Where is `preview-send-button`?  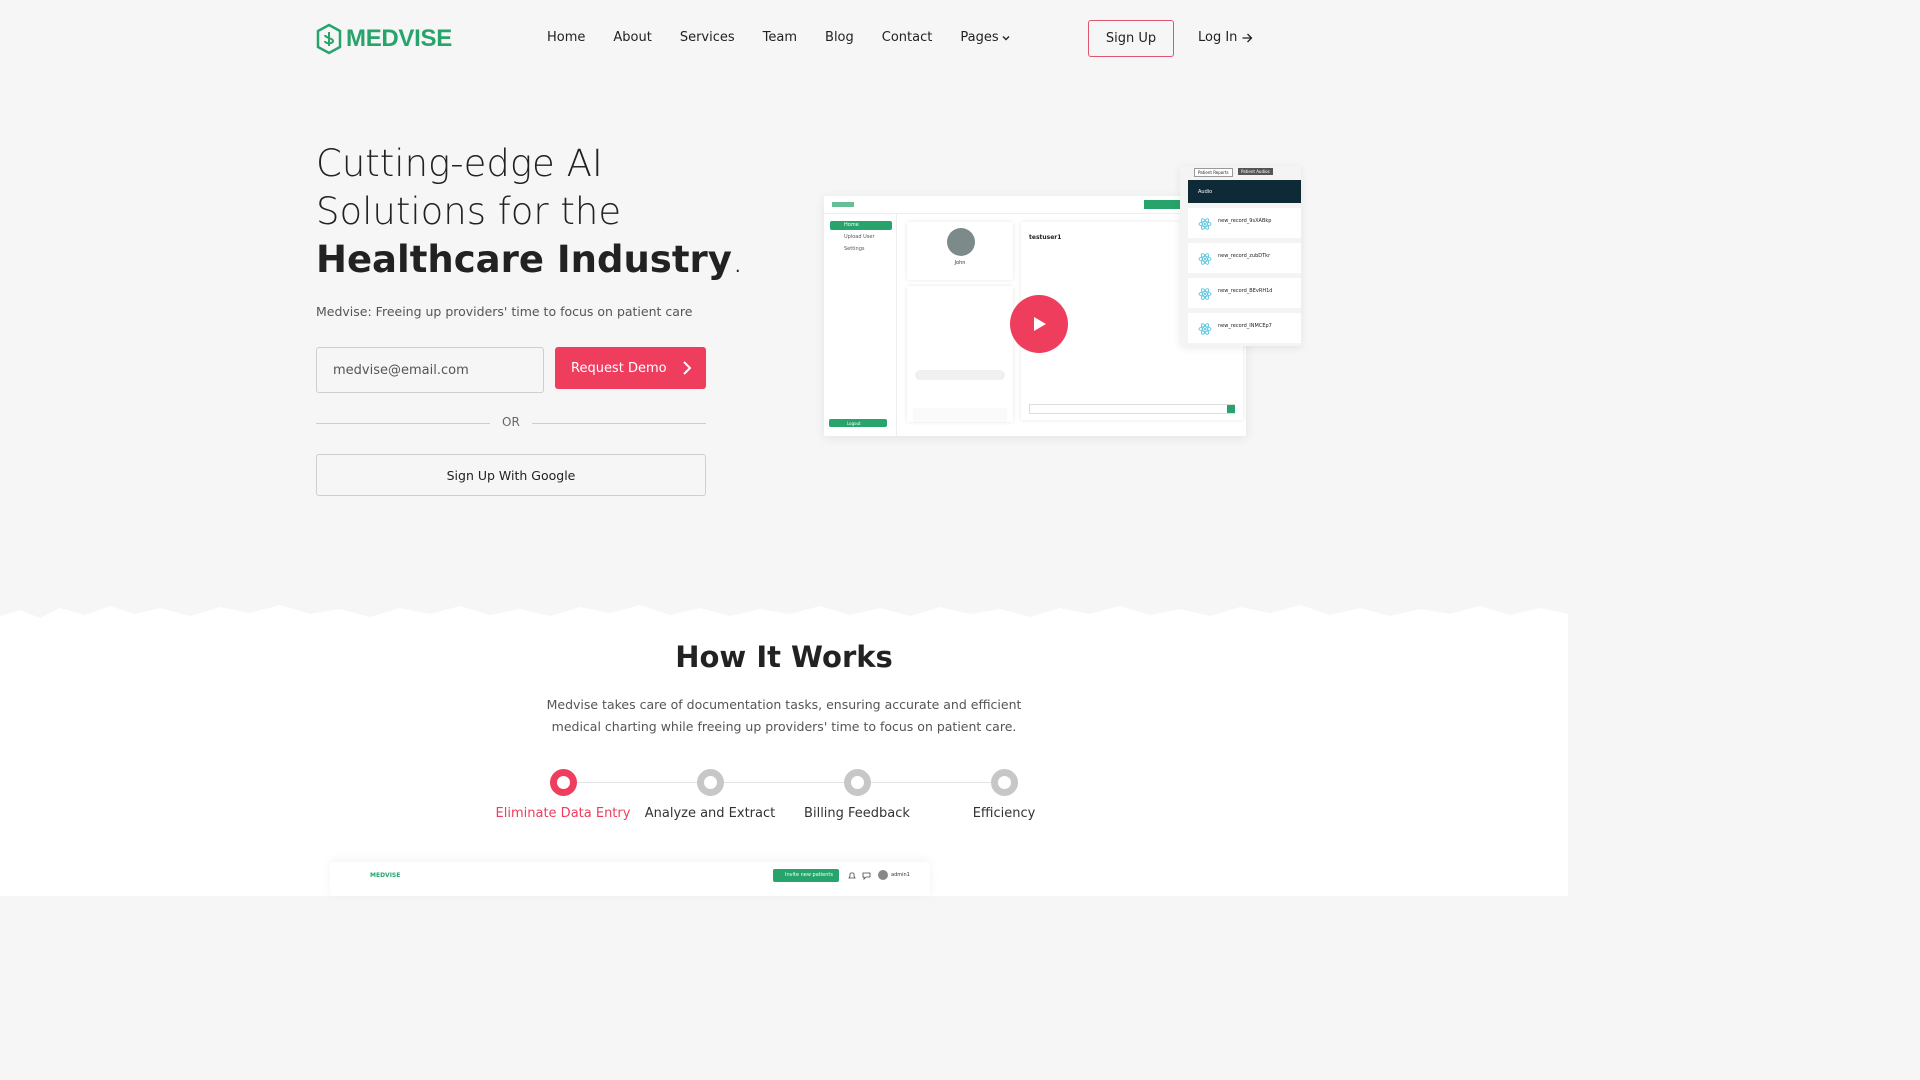 preview-send-button is located at coordinates (1231, 409).